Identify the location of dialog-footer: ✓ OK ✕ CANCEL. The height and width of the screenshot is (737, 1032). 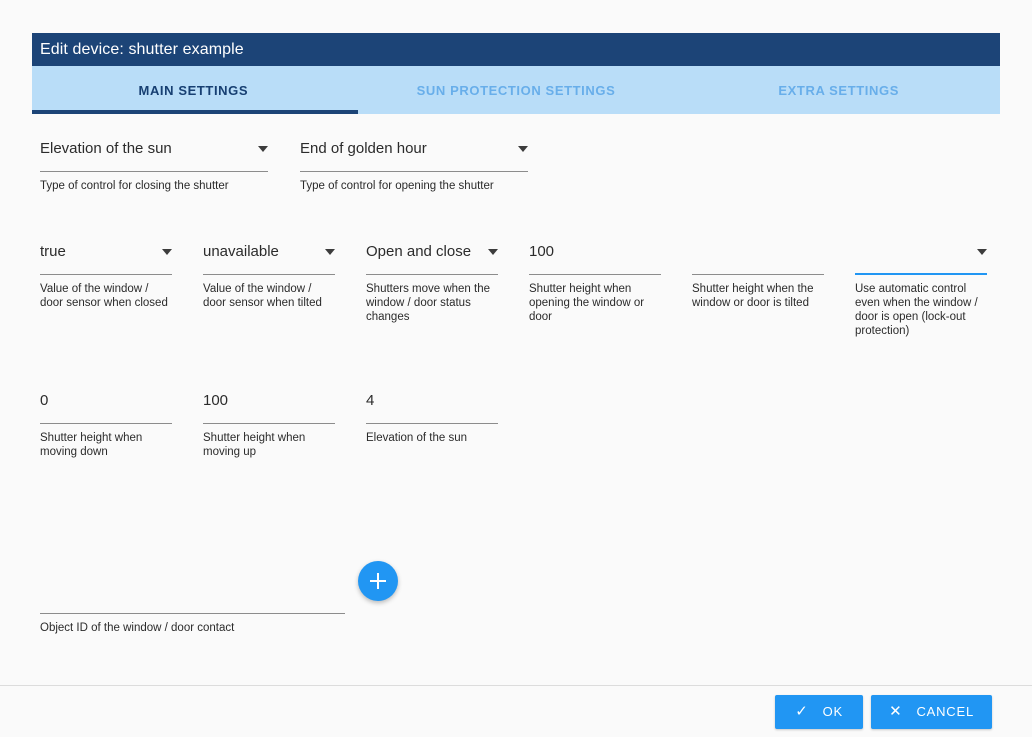
(516, 711).